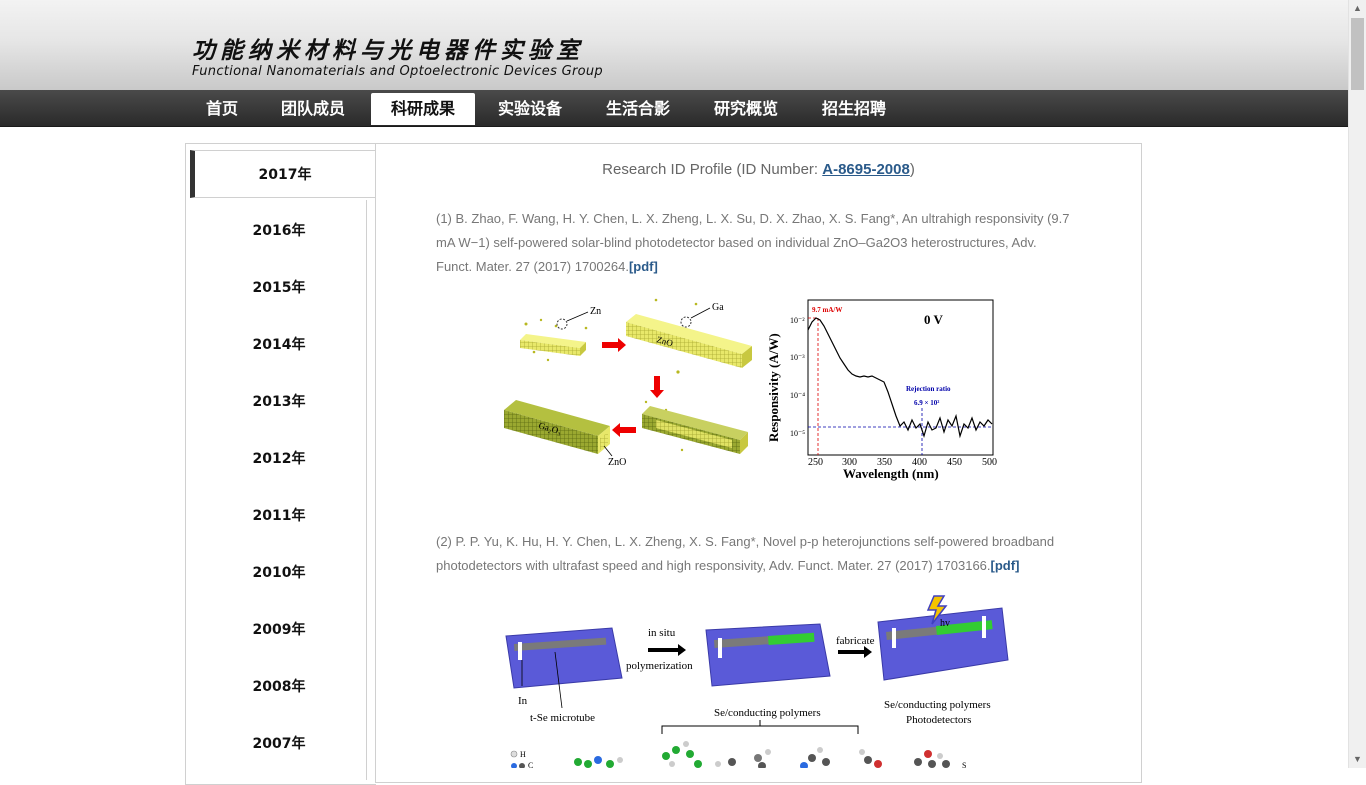 Image resolution: width=1366 pixels, height=785 pixels. Describe the element at coordinates (695, 430) in the screenshot. I see `heterostructure-rod` at that location.